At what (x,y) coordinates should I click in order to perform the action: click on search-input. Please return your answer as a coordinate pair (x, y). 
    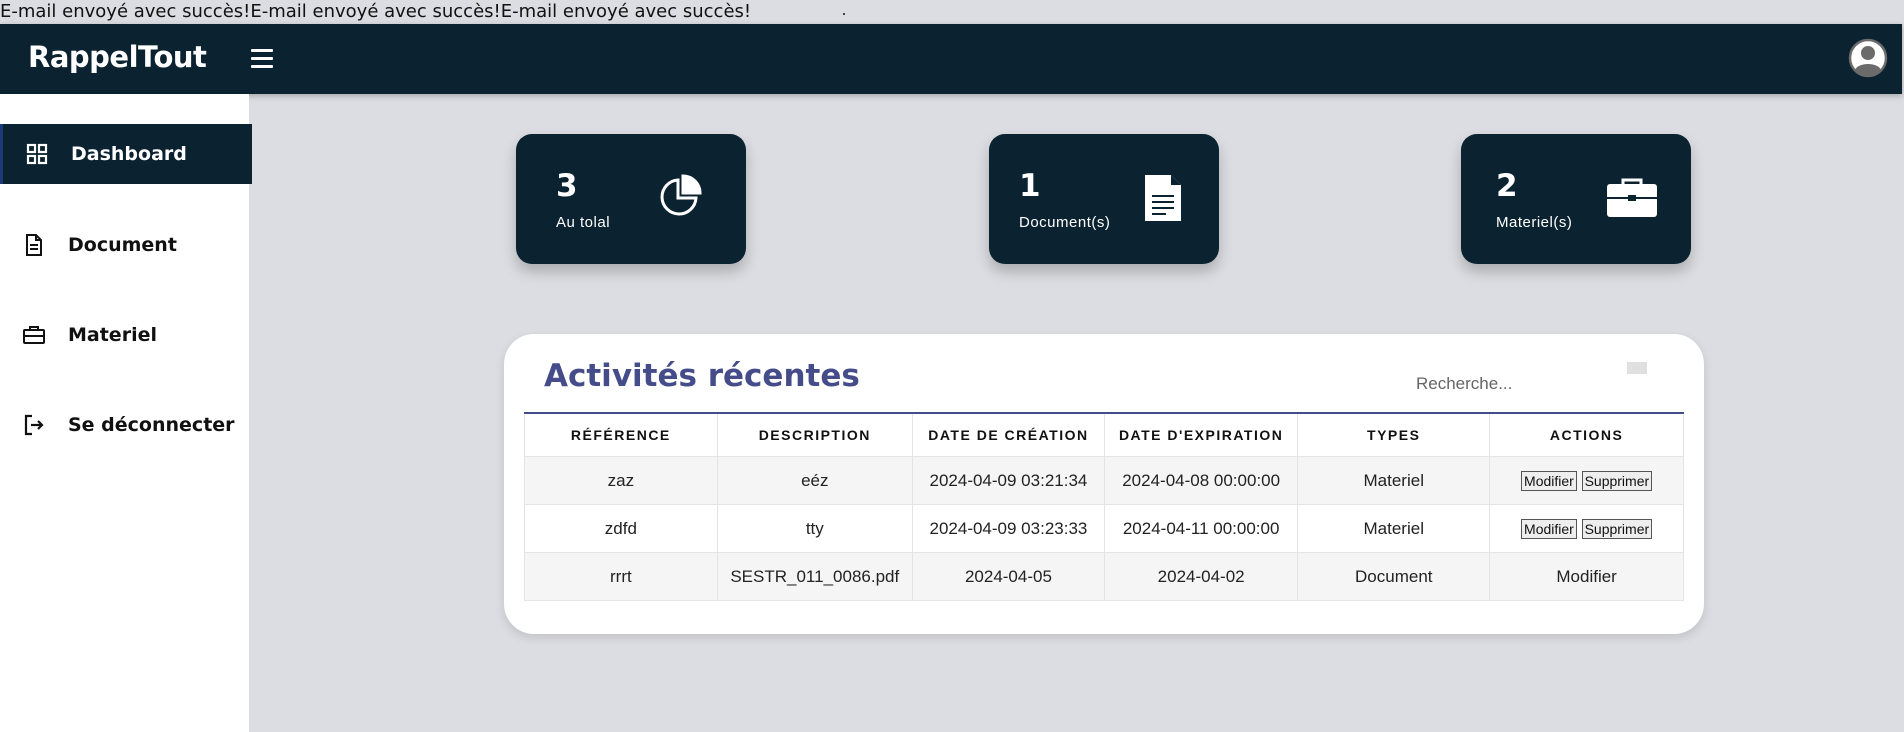
    Looking at the image, I should click on (1526, 384).